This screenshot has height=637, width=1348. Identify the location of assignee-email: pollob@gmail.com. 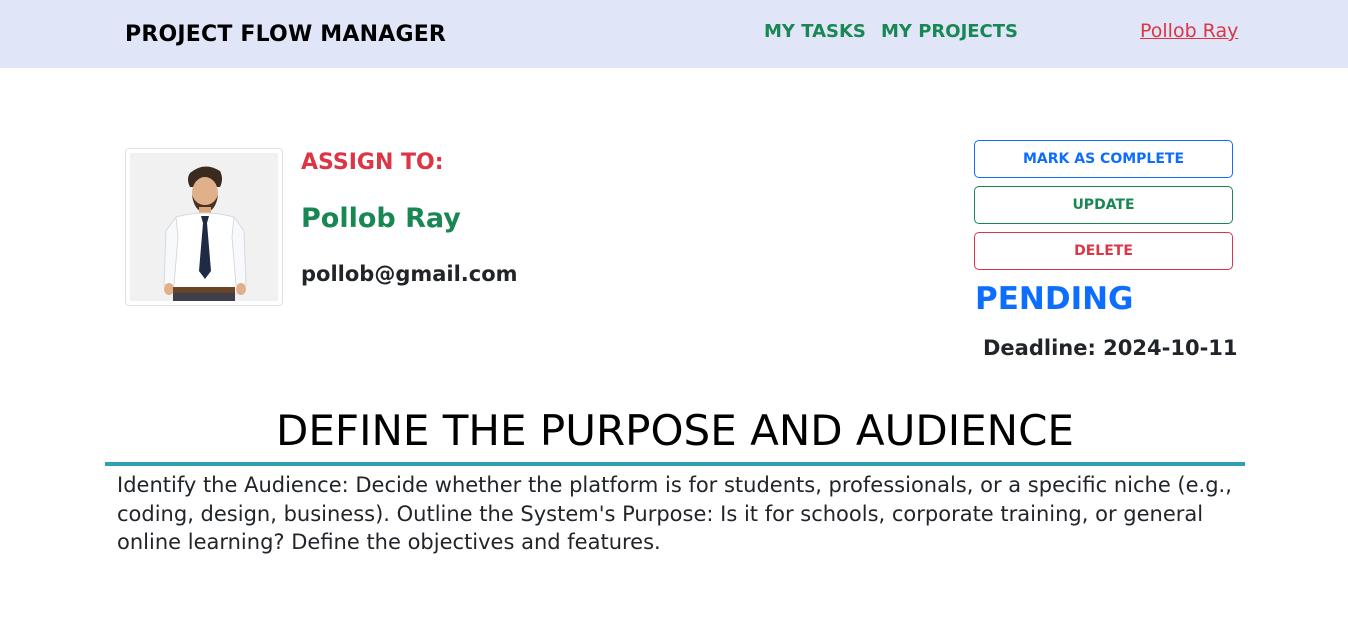
(409, 274).